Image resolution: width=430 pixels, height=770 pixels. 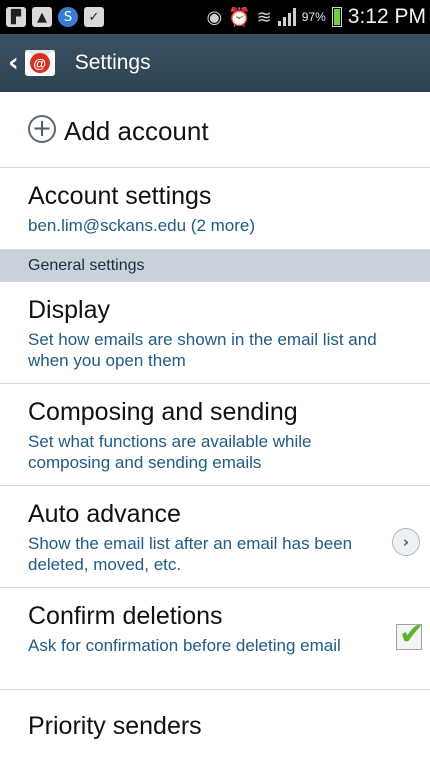 What do you see at coordinates (112, 62) in the screenshot?
I see `page-title: Settings` at bounding box center [112, 62].